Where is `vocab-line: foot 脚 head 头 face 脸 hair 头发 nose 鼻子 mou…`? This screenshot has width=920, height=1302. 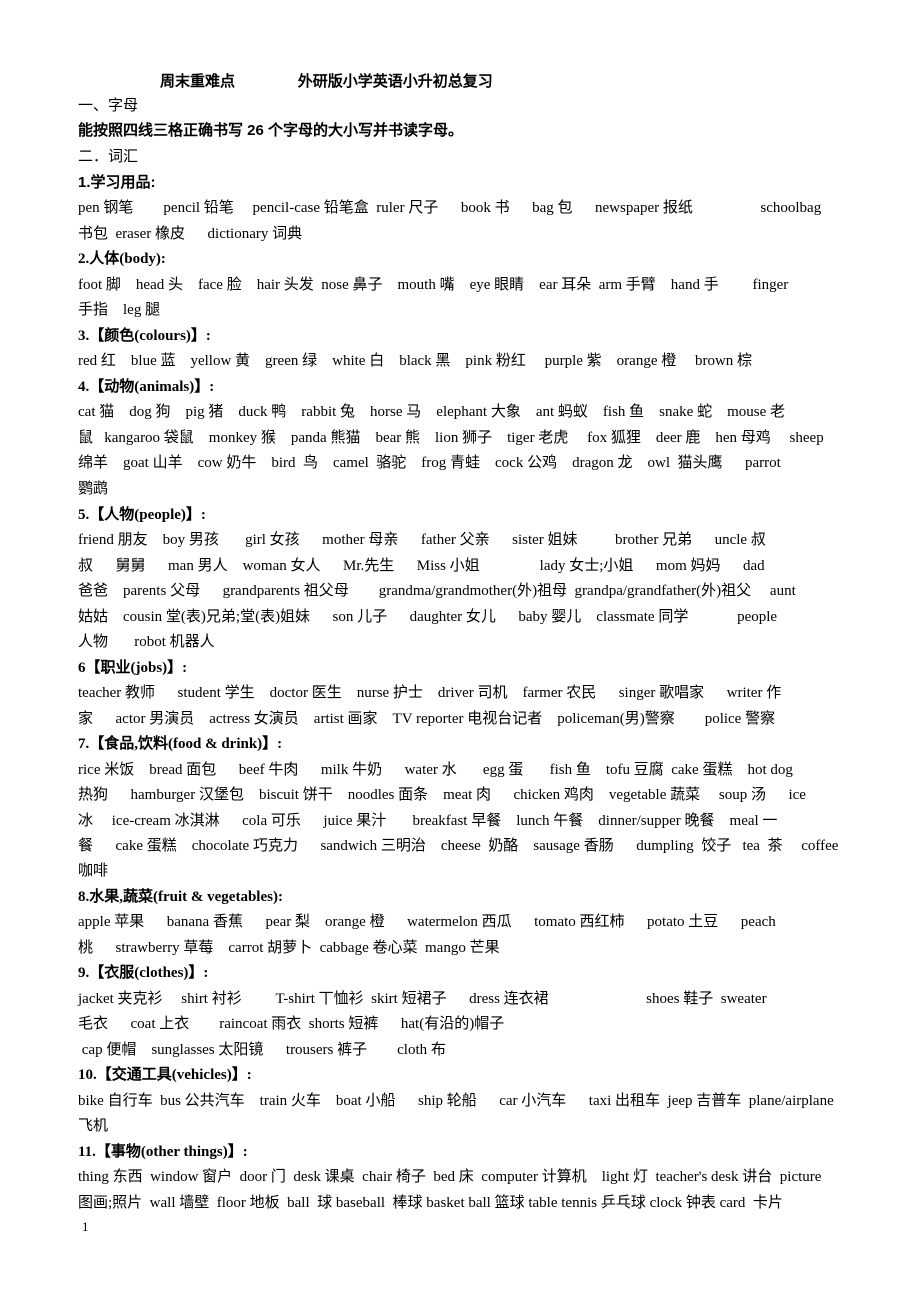
vocab-line: foot 脚 head 头 face 脸 hair 头发 nose 鼻子 mou… is located at coordinates (433, 285).